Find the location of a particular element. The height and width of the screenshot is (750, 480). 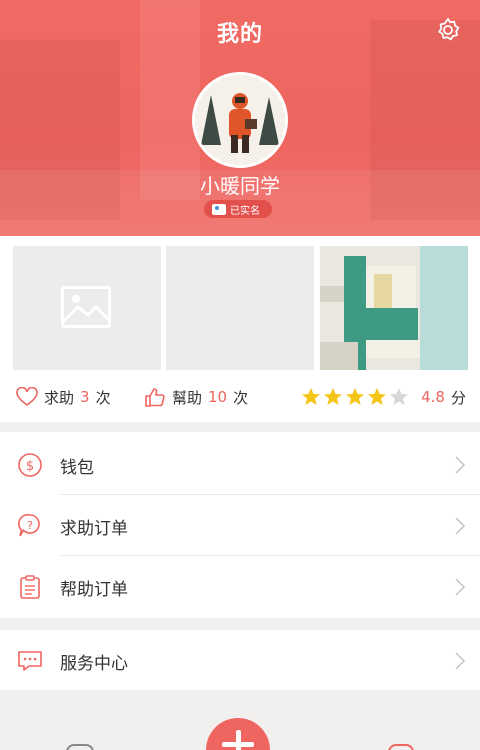

menu-label-assist-orders: 帮助订单 is located at coordinates (94, 589).